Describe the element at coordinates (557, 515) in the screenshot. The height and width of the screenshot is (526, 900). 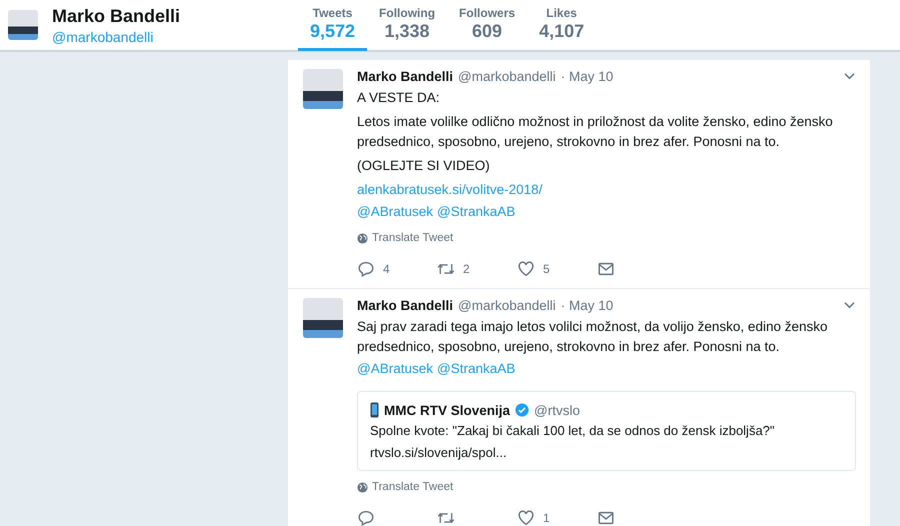
I see `like-button: 1` at that location.